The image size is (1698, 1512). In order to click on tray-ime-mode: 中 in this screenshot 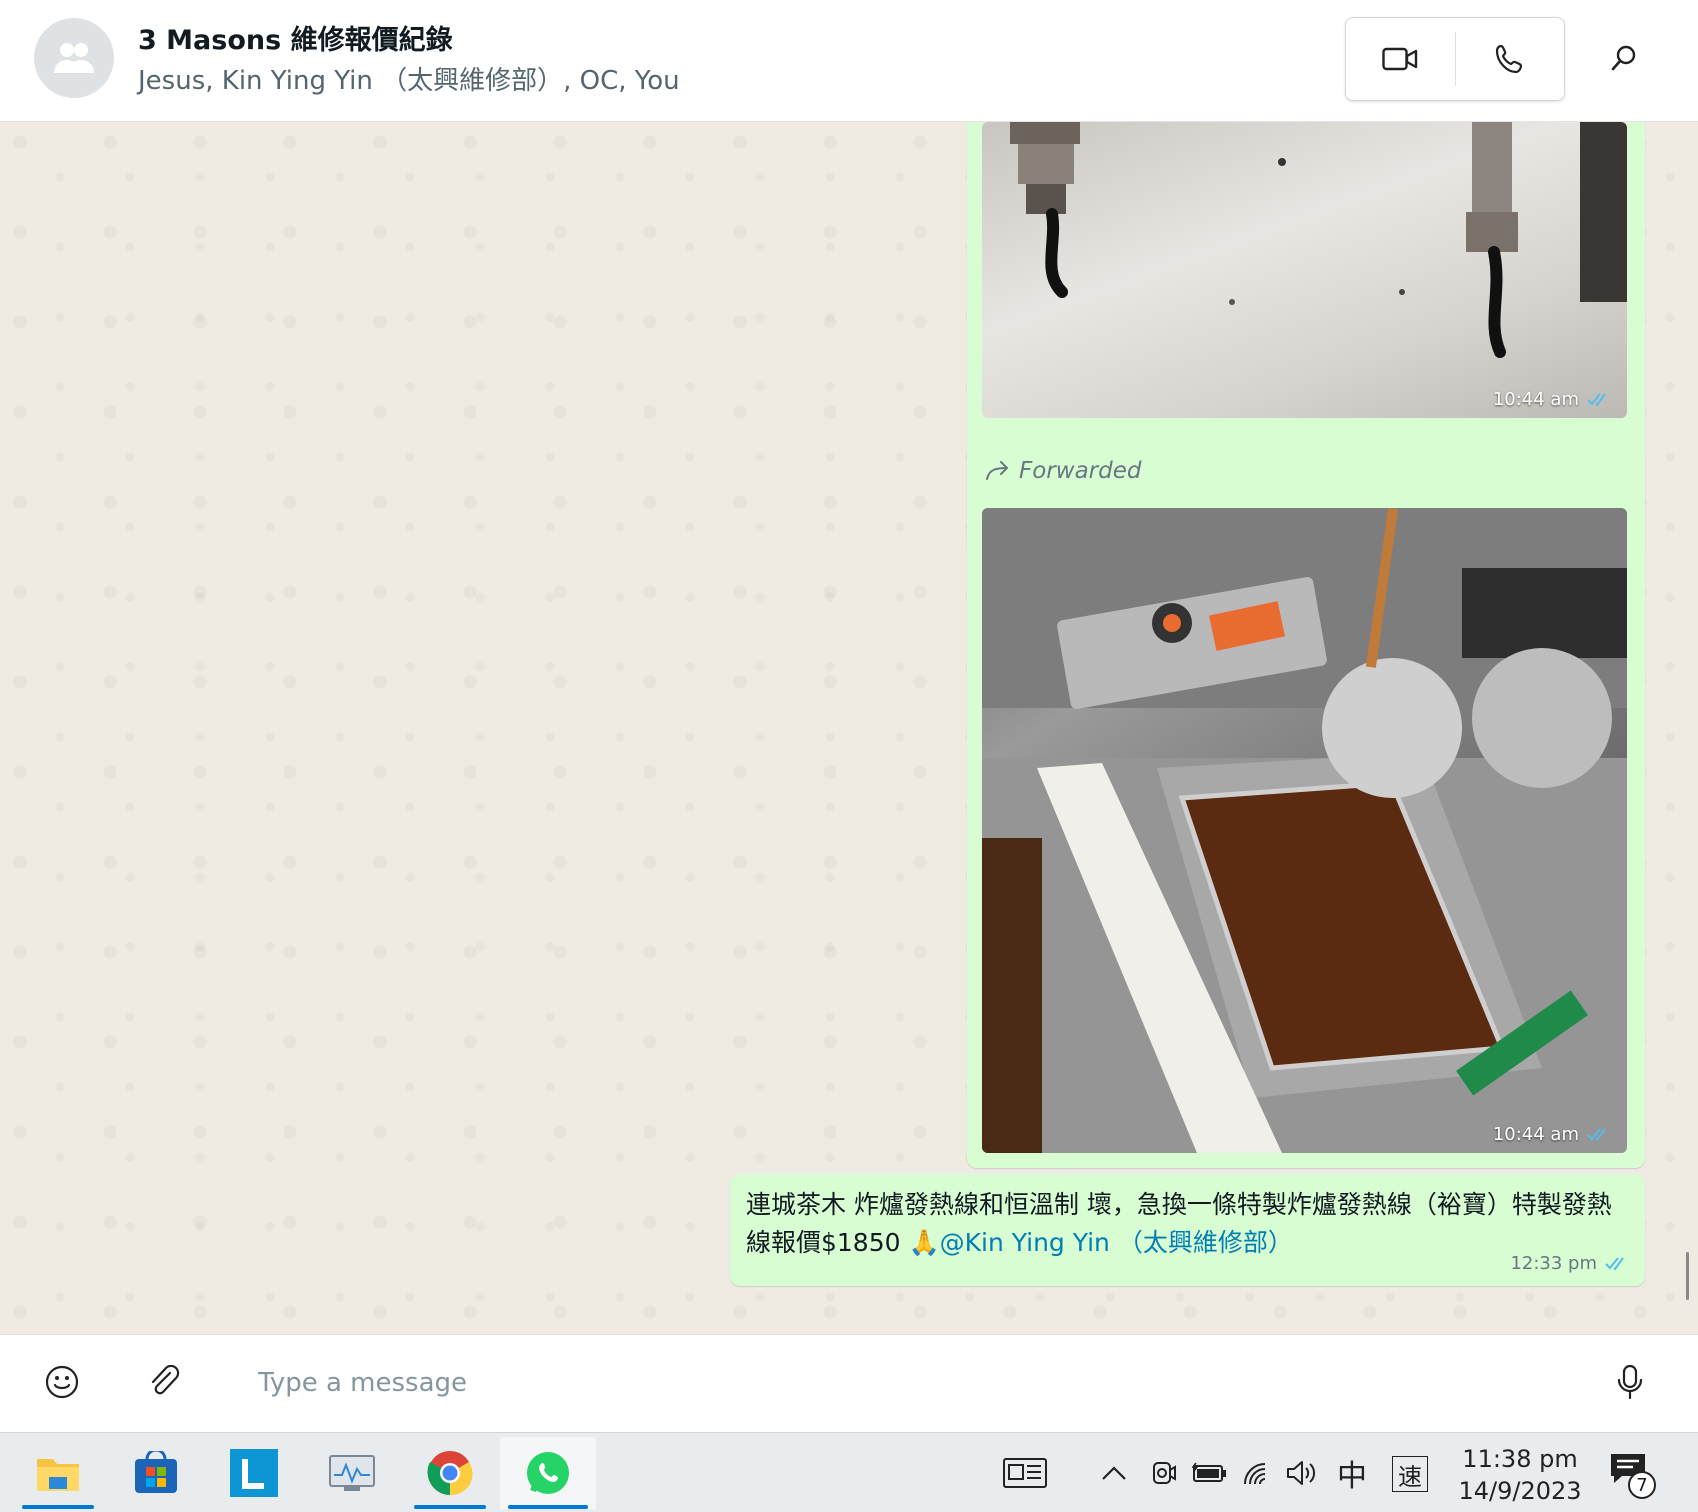, I will do `click(1352, 1473)`.